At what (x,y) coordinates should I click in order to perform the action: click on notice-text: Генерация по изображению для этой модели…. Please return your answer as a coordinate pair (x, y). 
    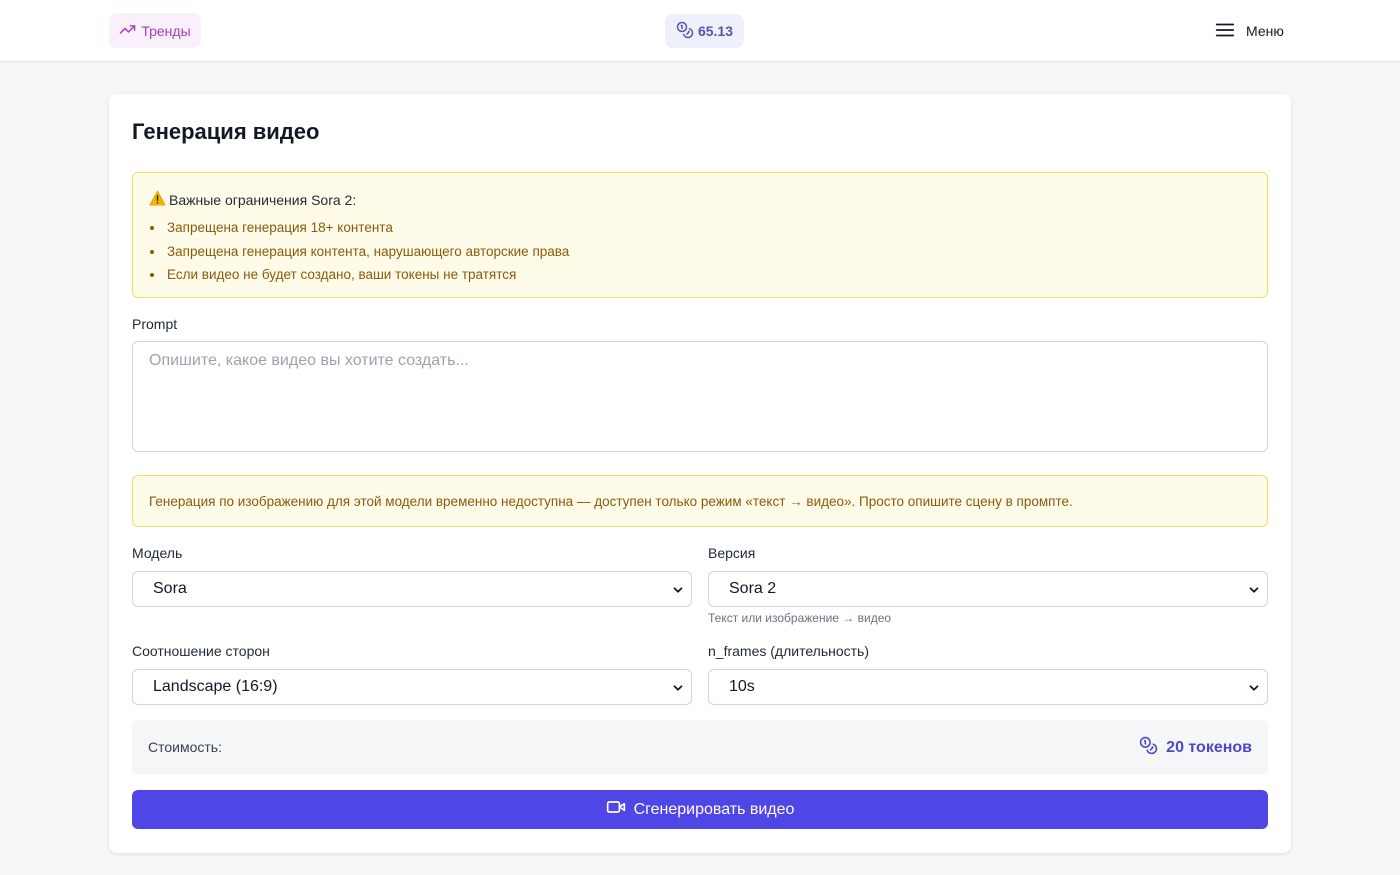
    Looking at the image, I should click on (611, 501).